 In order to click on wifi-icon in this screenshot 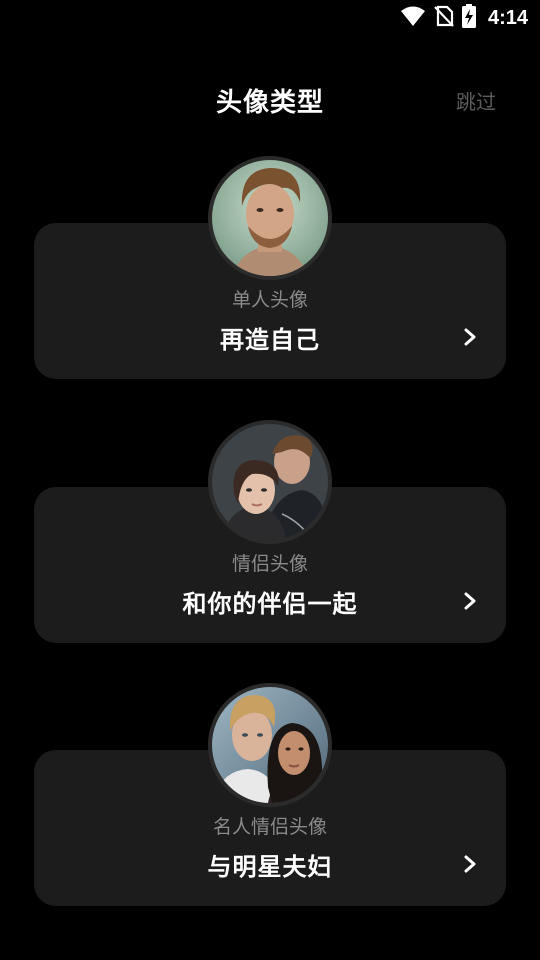, I will do `click(413, 18)`.